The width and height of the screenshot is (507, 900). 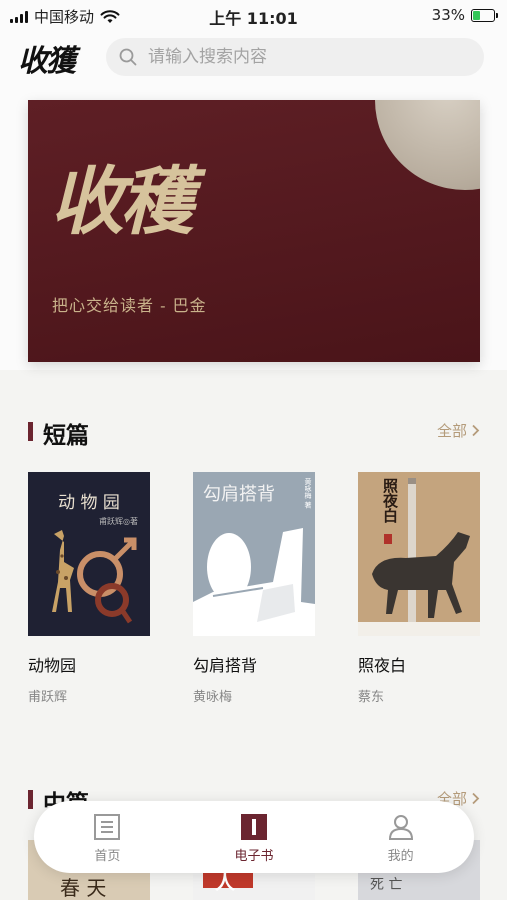 I want to click on tab-profile: 我的, so click(x=400, y=837).